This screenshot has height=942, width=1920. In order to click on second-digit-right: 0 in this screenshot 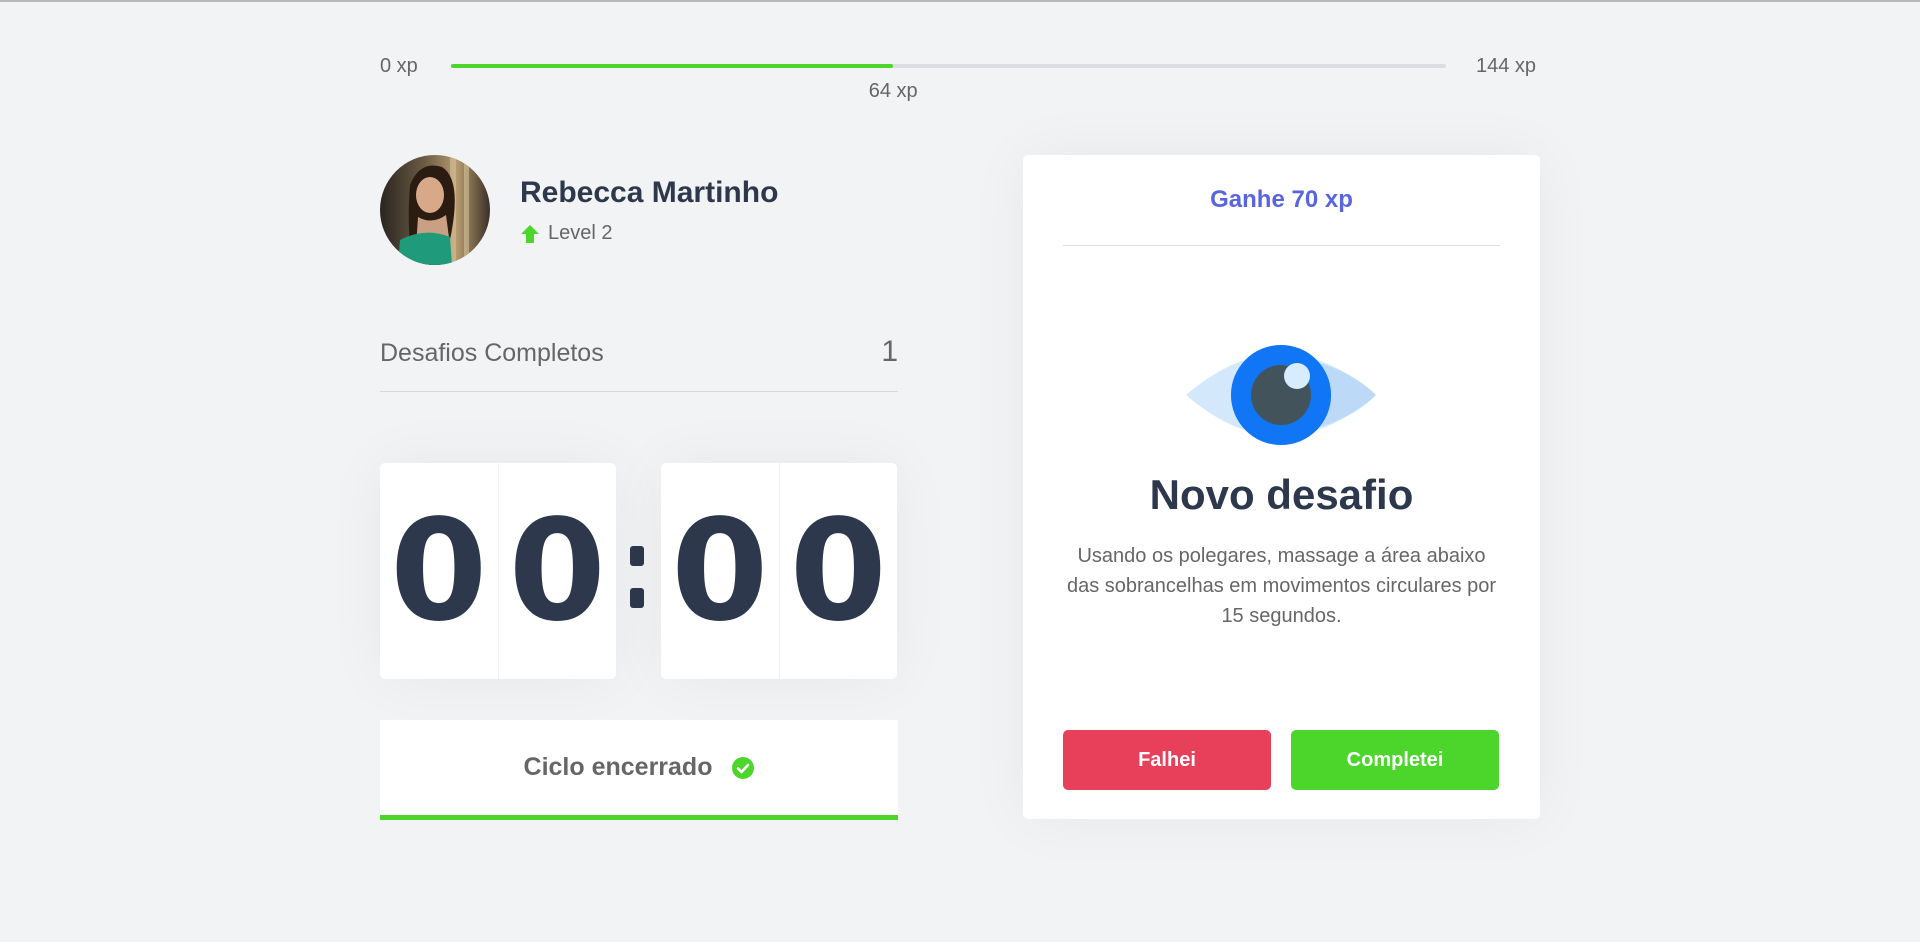, I will do `click(838, 571)`.